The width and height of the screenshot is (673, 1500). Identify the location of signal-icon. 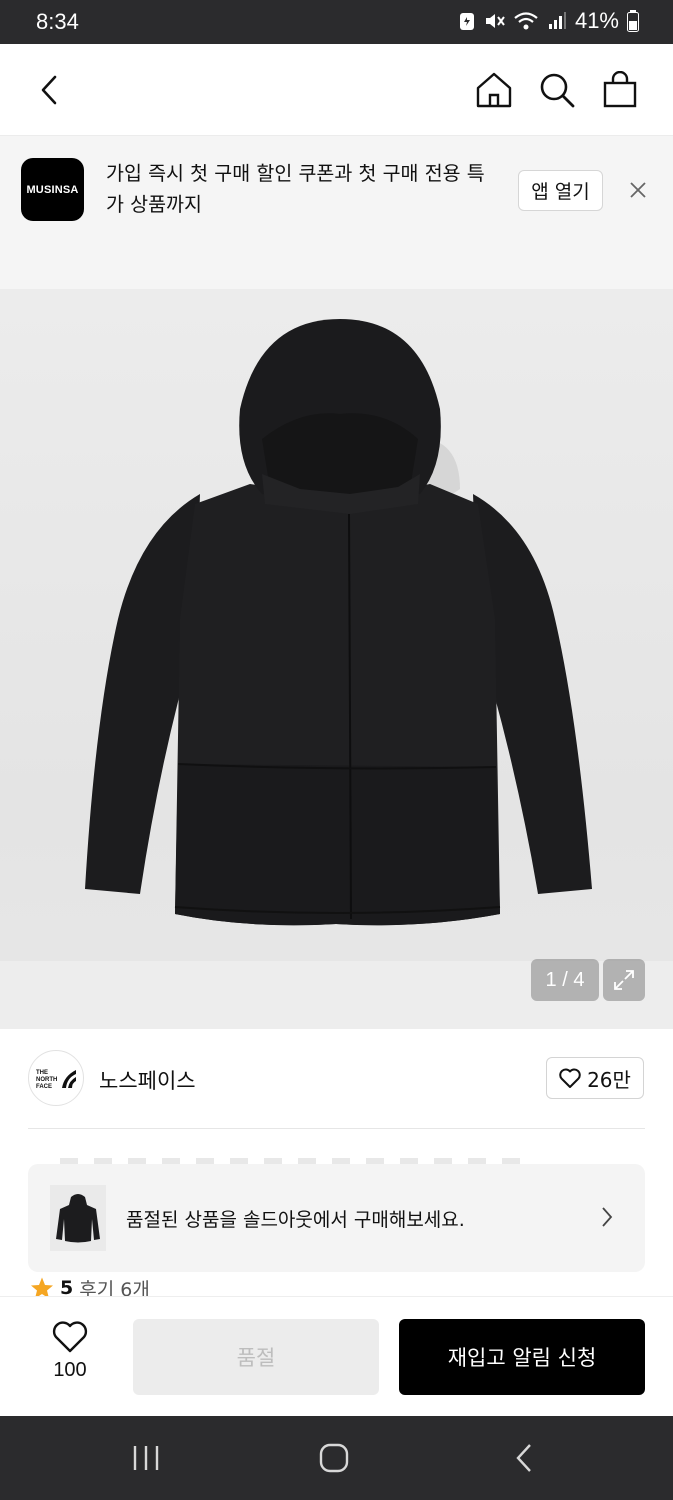
(557, 20).